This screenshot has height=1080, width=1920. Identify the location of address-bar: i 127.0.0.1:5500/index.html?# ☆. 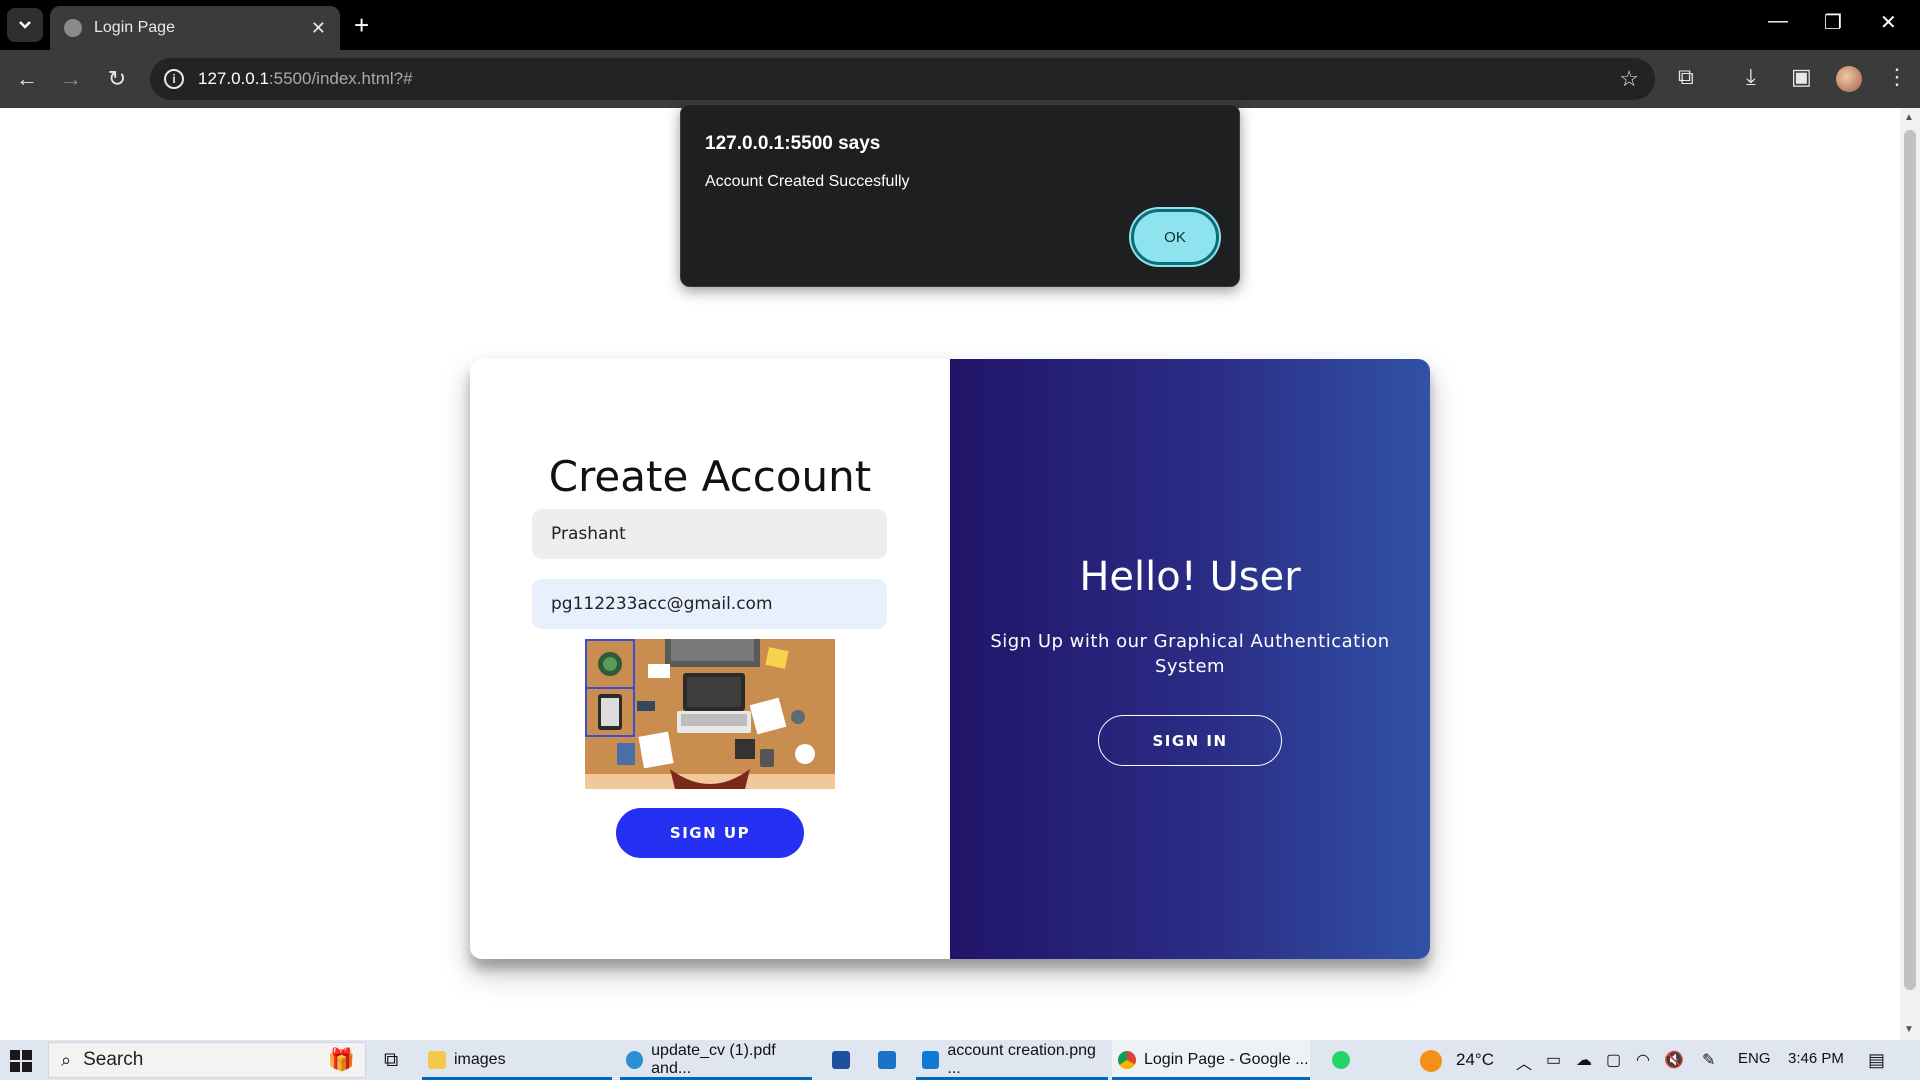
(902, 79).